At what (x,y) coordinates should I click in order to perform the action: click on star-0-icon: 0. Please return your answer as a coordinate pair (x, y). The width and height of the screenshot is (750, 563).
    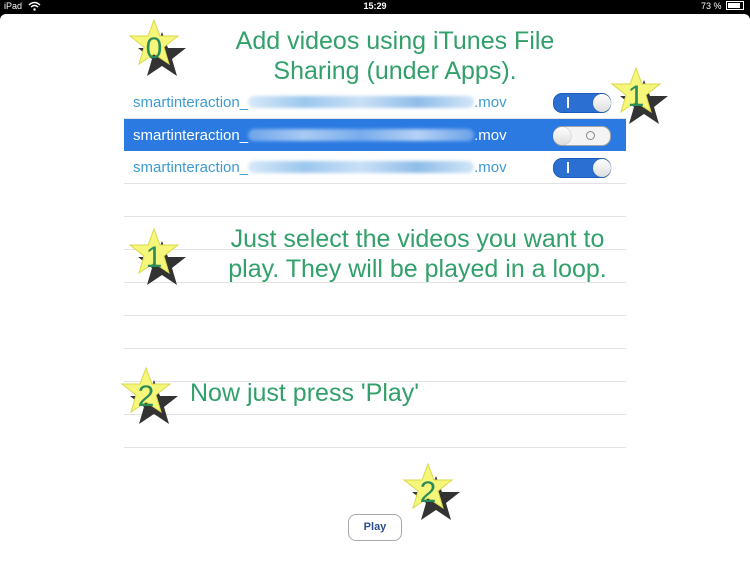
    Looking at the image, I should click on (160, 50).